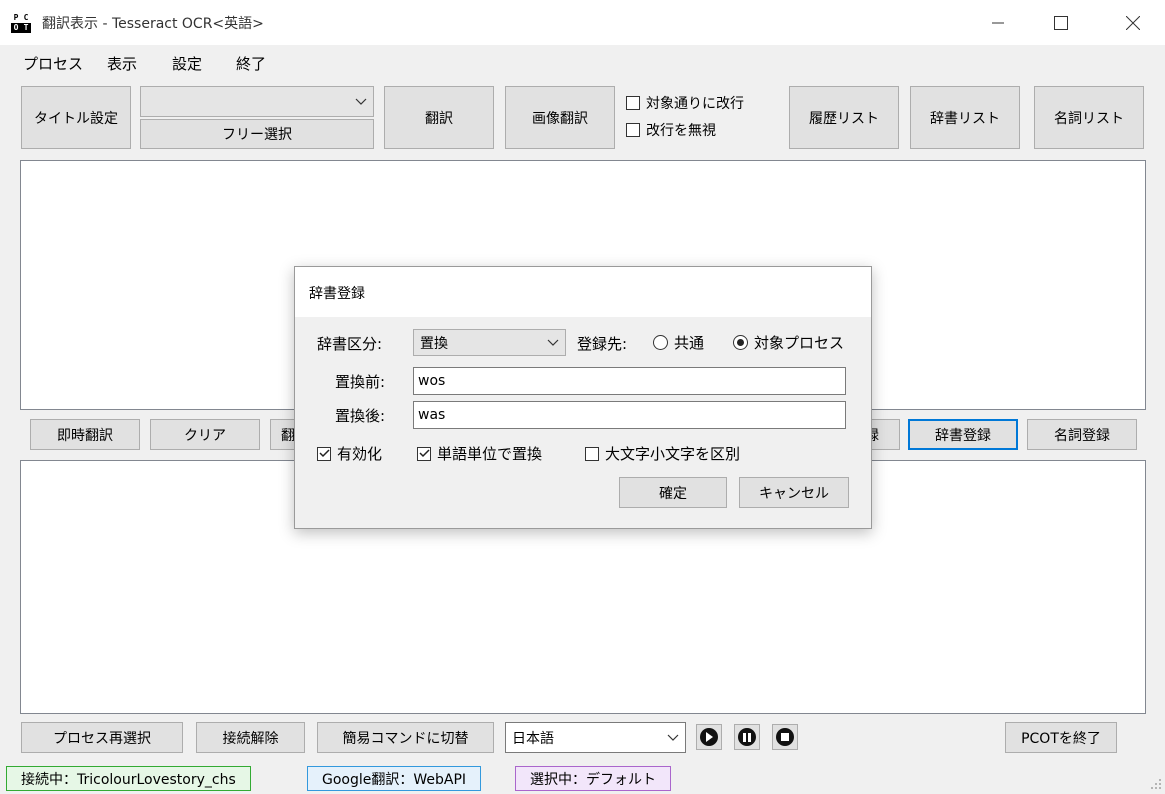 Image resolution: width=1165 pixels, height=794 pixels. Describe the element at coordinates (695, 104) in the screenshot. I see `target-newline-label: 対象通りに改行` at that location.